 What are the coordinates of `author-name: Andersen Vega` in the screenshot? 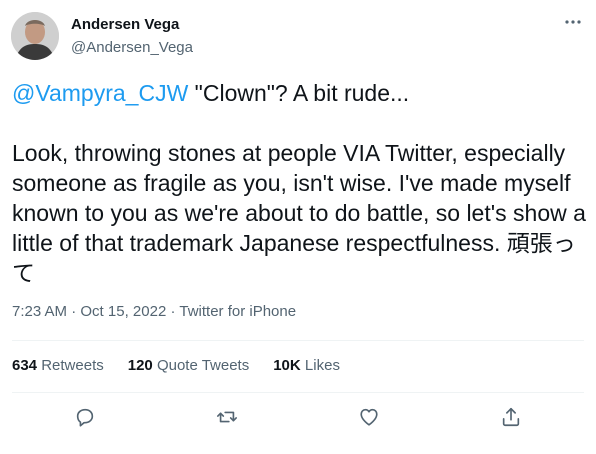 It's located at (125, 24).